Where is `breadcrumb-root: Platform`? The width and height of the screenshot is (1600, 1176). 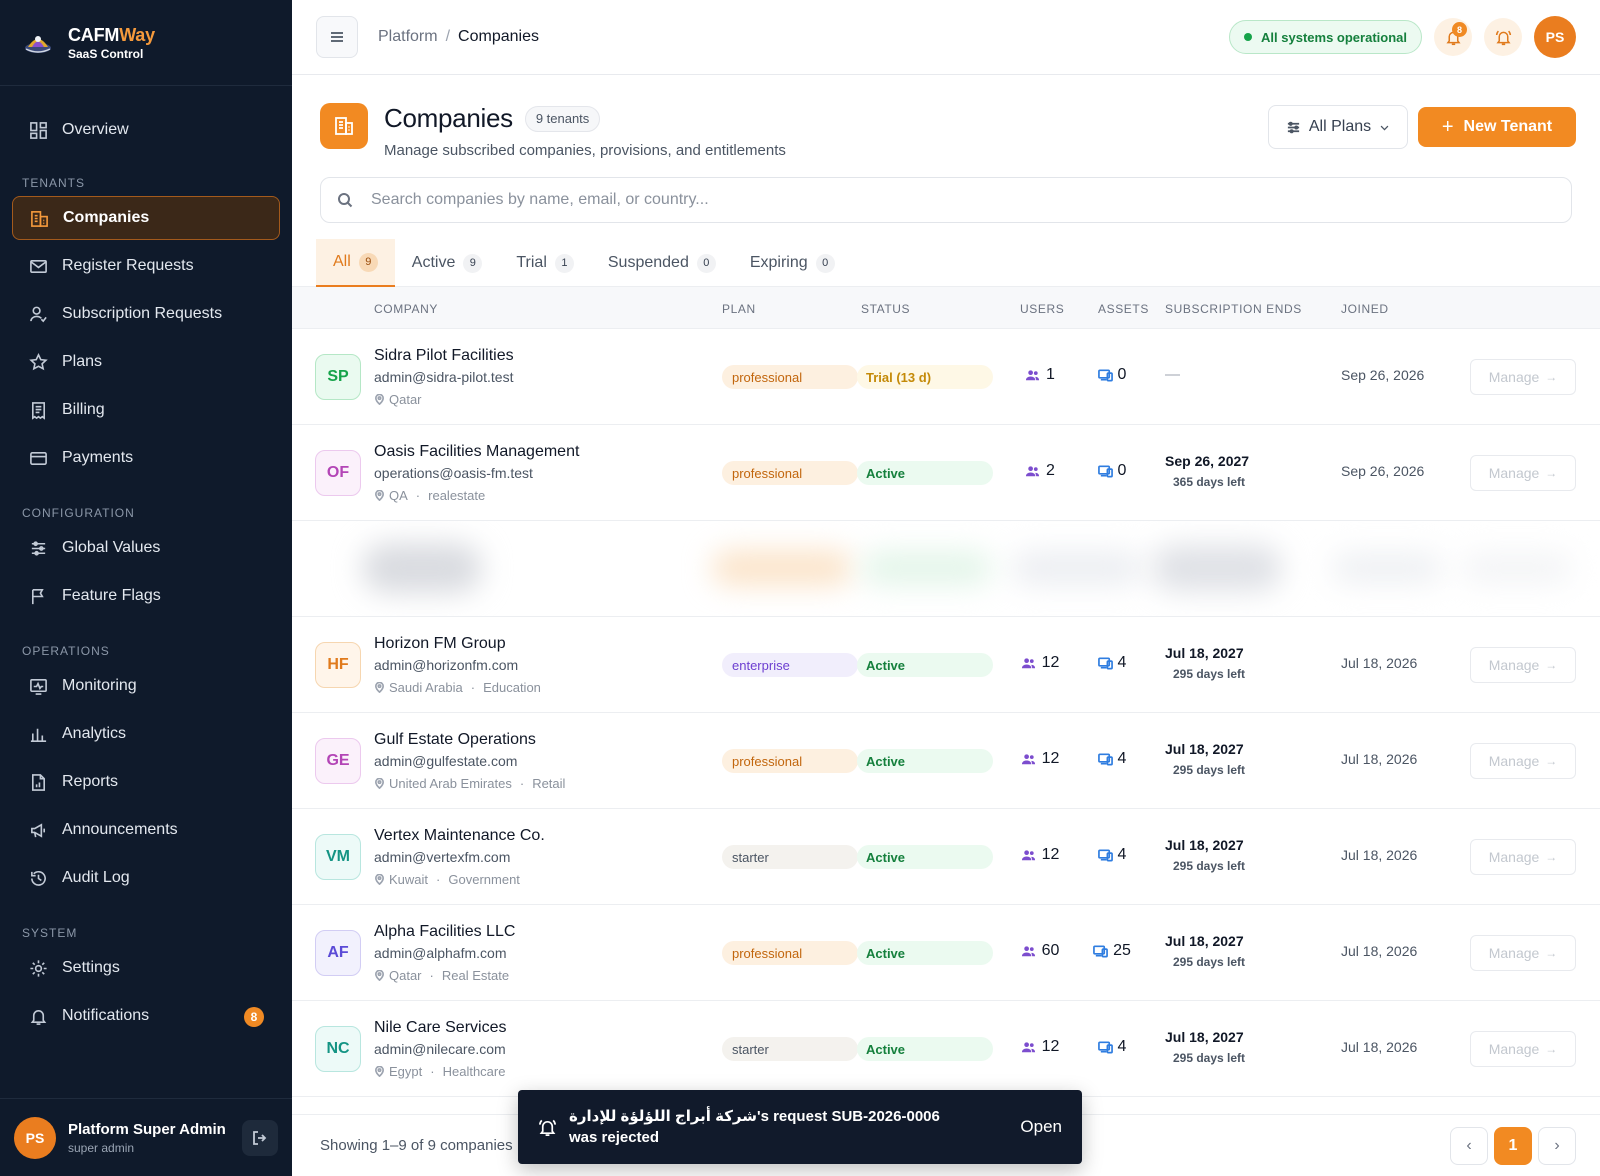 breadcrumb-root: Platform is located at coordinates (408, 37).